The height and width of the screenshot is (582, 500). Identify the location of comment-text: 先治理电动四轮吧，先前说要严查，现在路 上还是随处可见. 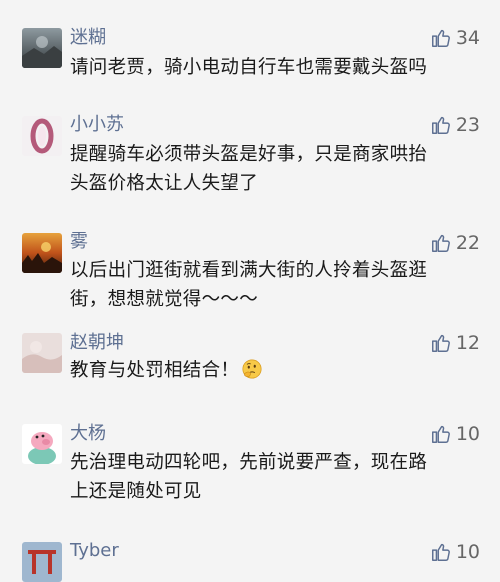
(249, 477).